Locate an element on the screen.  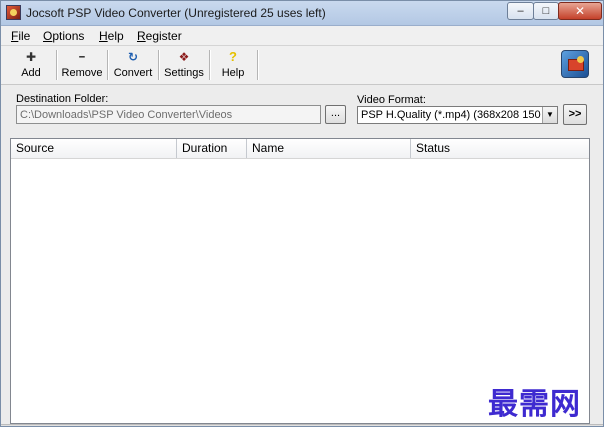
close-button: ✕ is located at coordinates (580, 11).